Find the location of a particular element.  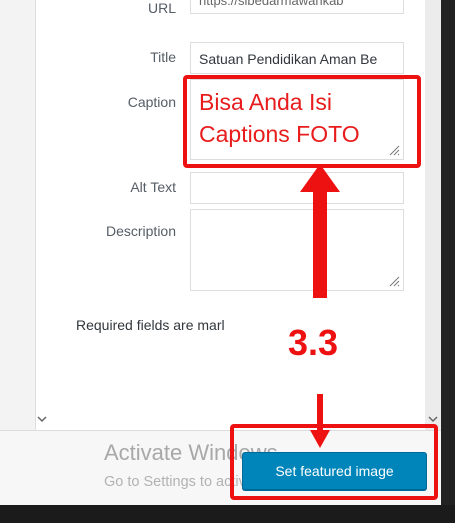

url-label: URL is located at coordinates (161, 8).